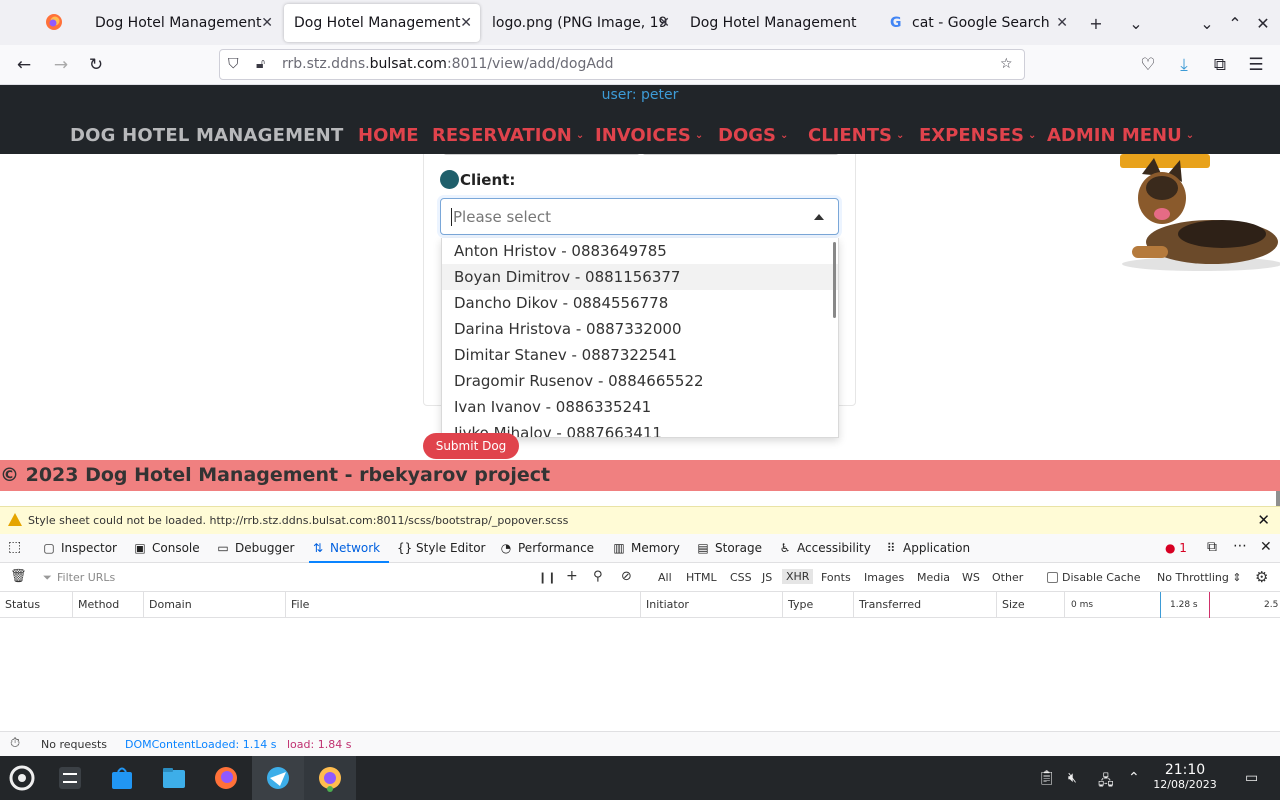  Describe the element at coordinates (834, 280) in the screenshot. I see `dropdown-scrollbar` at that location.